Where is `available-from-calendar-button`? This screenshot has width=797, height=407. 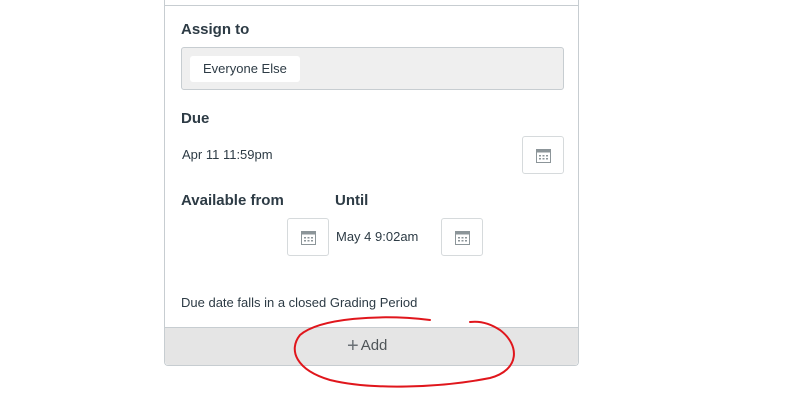
available-from-calendar-button is located at coordinates (308, 237).